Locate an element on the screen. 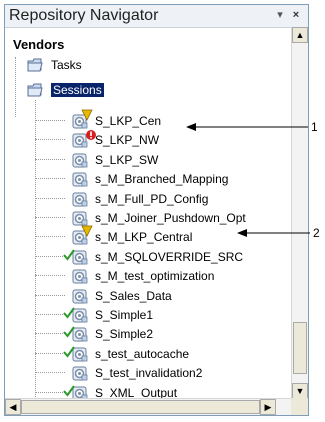 Image resolution: width=325 pixels, height=422 pixels. horizontal-scroll-thumb is located at coordinates (140, 407).